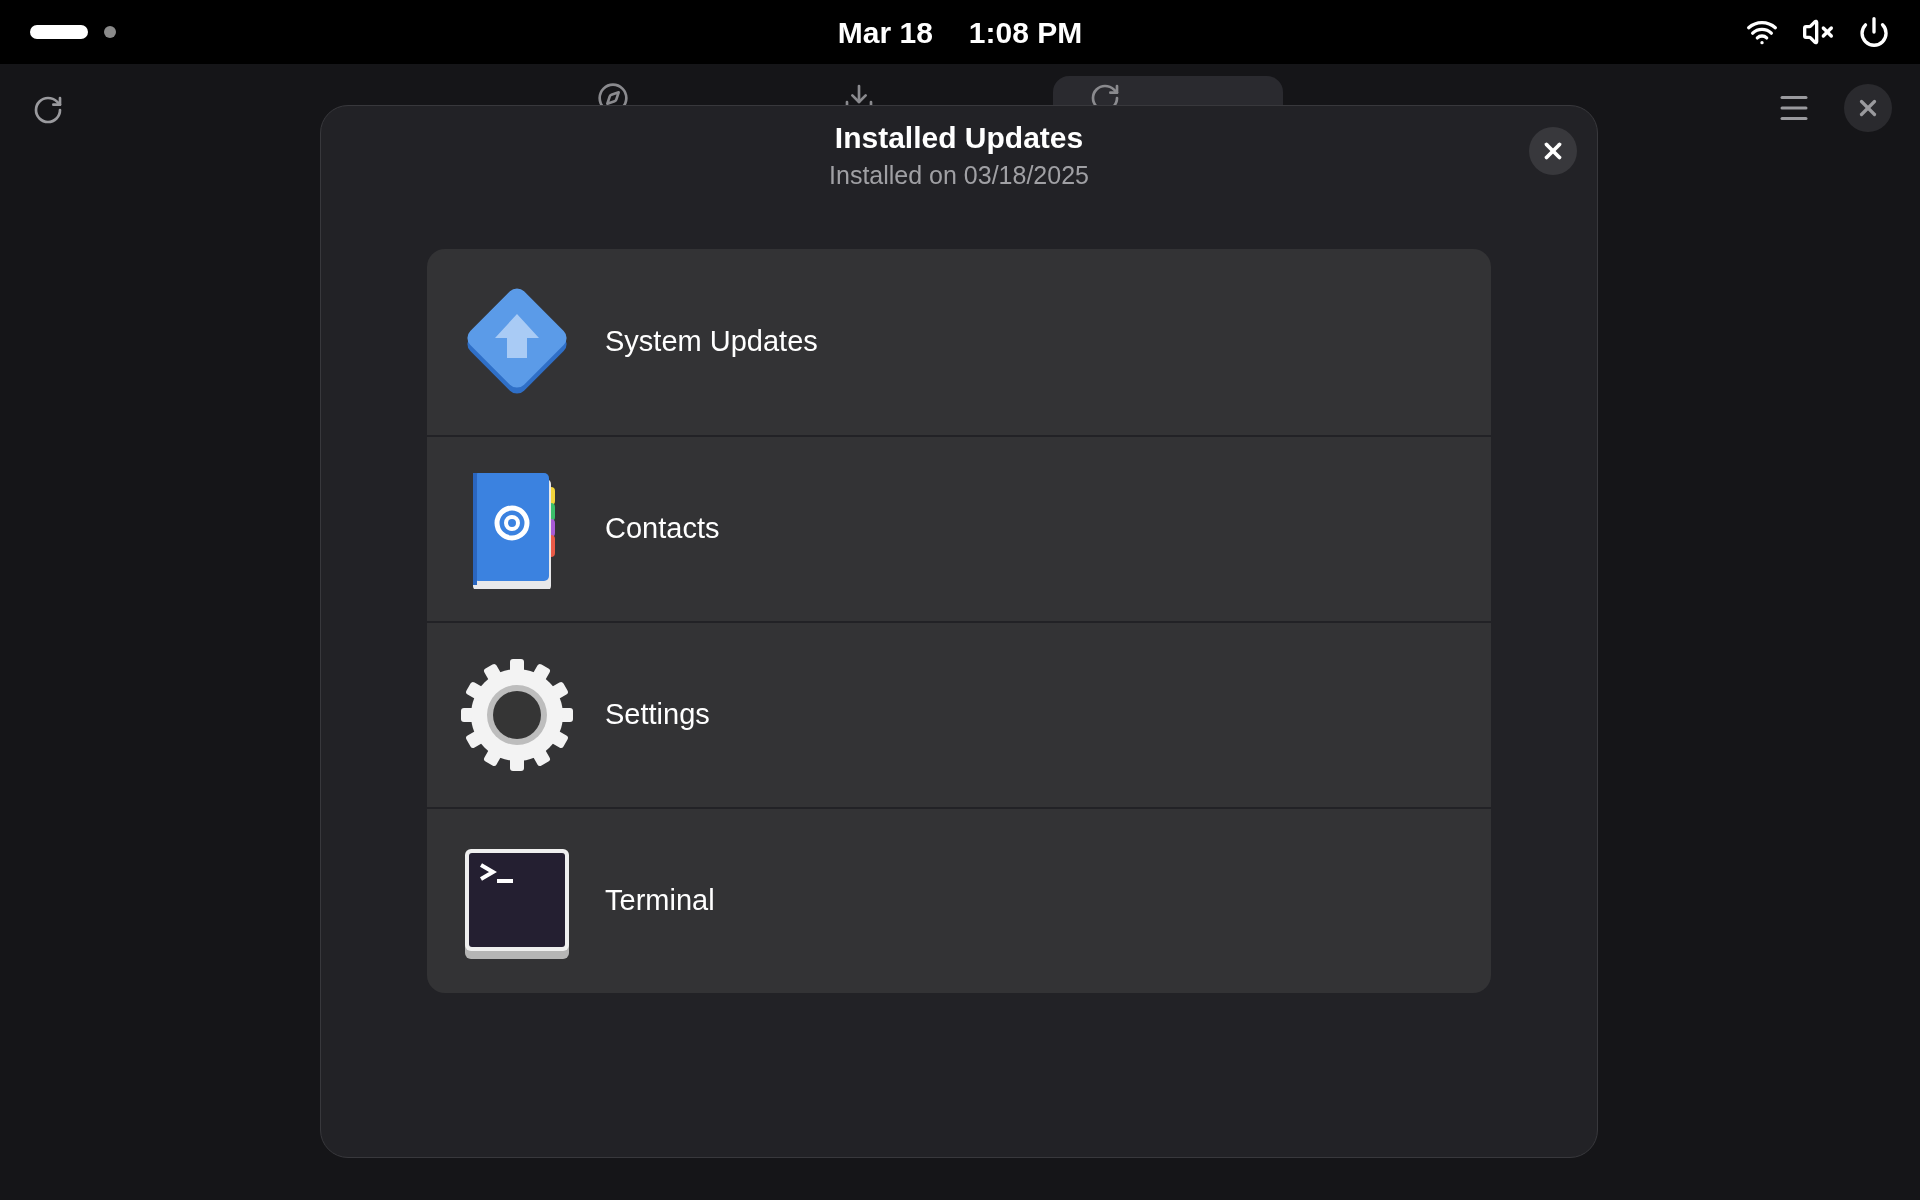  I want to click on date: Mar 18, so click(885, 32).